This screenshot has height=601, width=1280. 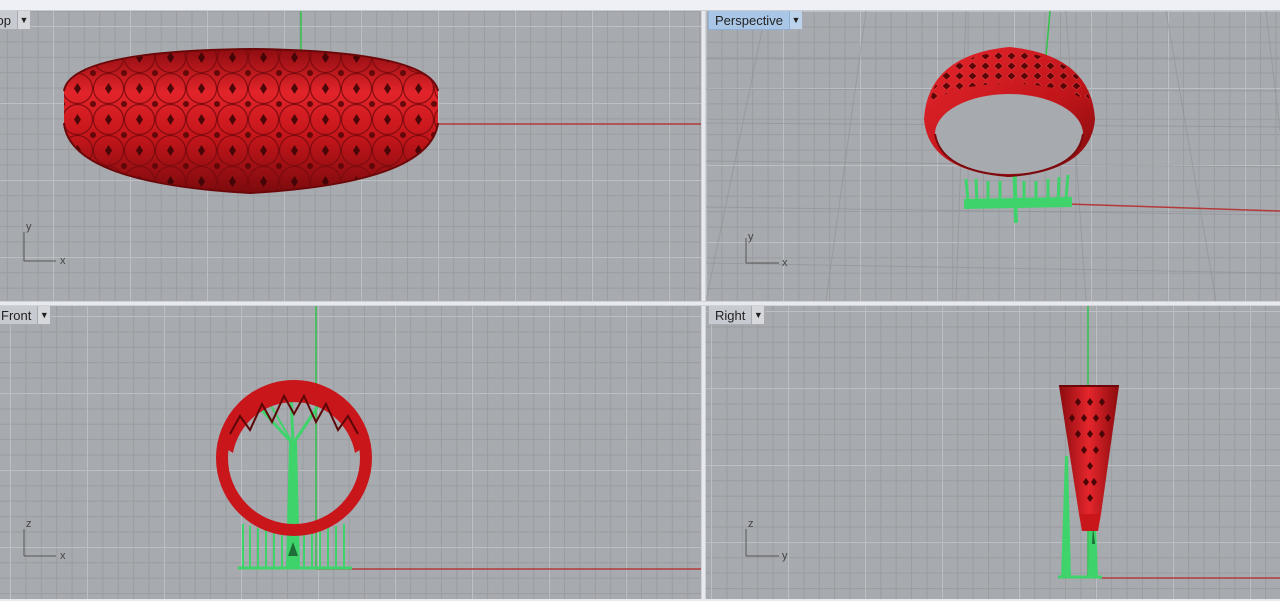 I want to click on axis-indicator-top, so click(x=39, y=247).